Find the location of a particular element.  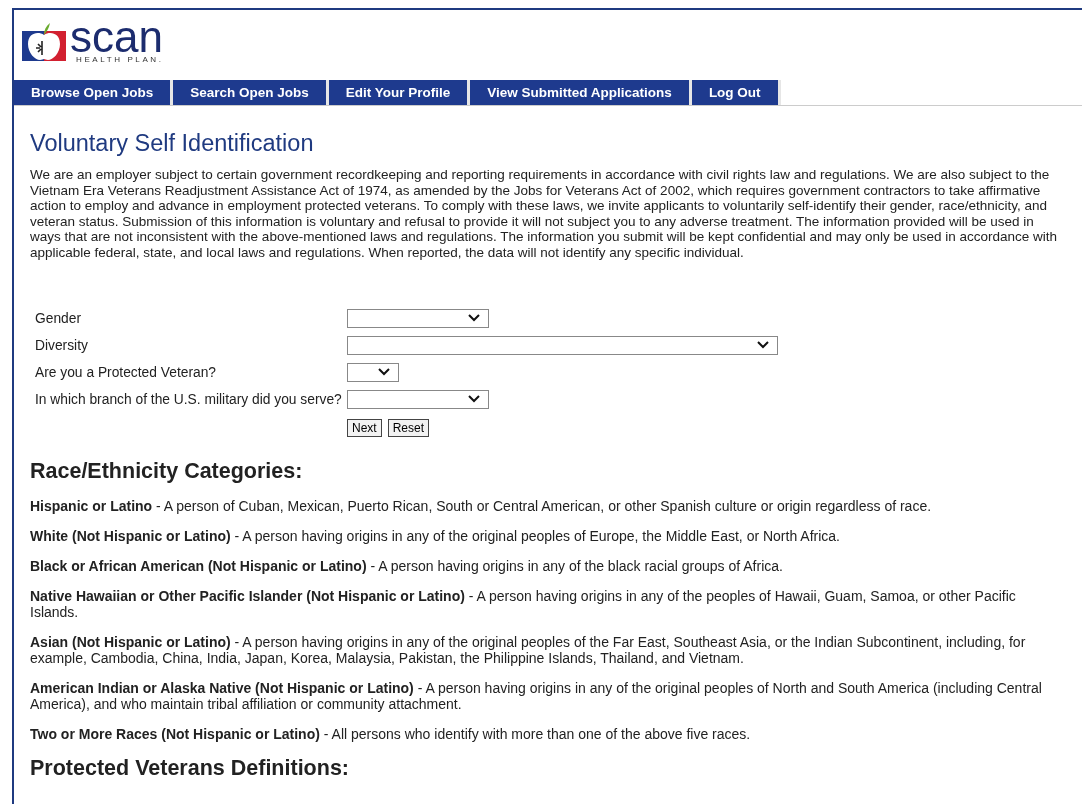

definition-text: American Indian or Alaska Native (Not Hispanic or Latino) - A person having origins in any of the original peoples of North and South America (including Central America), and who maintain tribal affiliation or community attachment. is located at coordinates (536, 695).